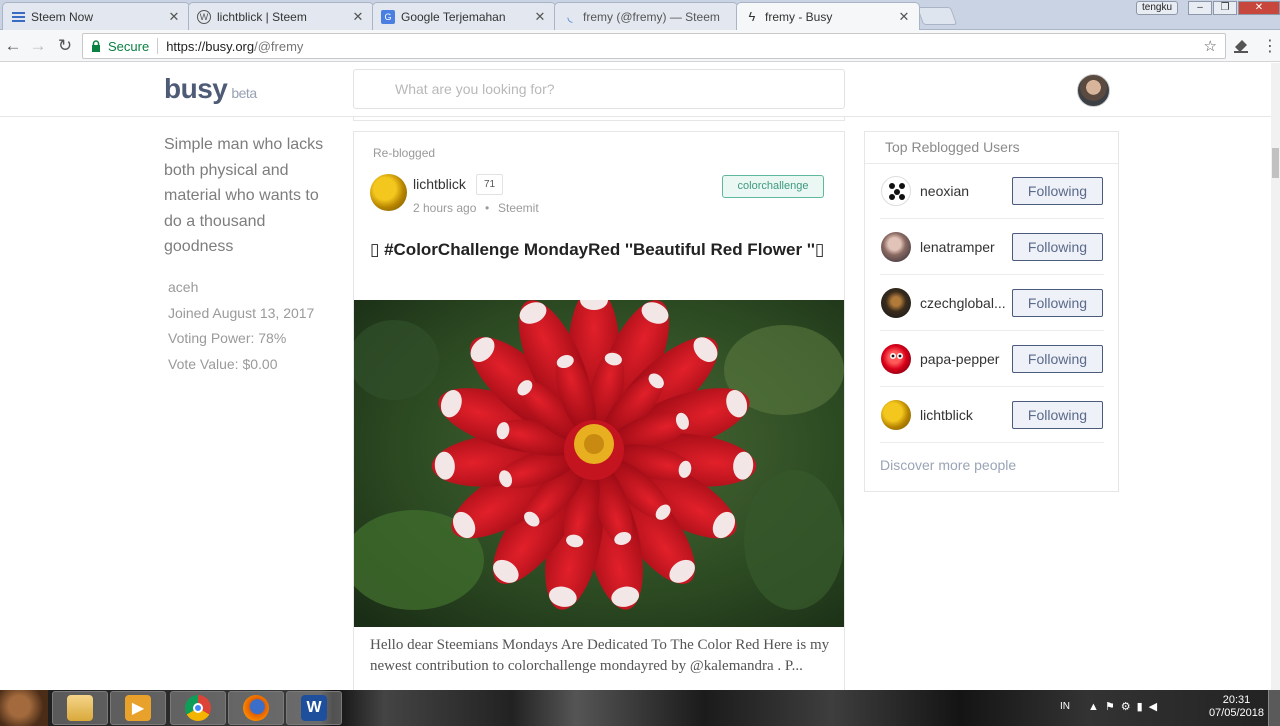 This screenshot has width=1280, height=726. What do you see at coordinates (948, 465) in the screenshot?
I see `discover-more-link: Discover more people` at bounding box center [948, 465].